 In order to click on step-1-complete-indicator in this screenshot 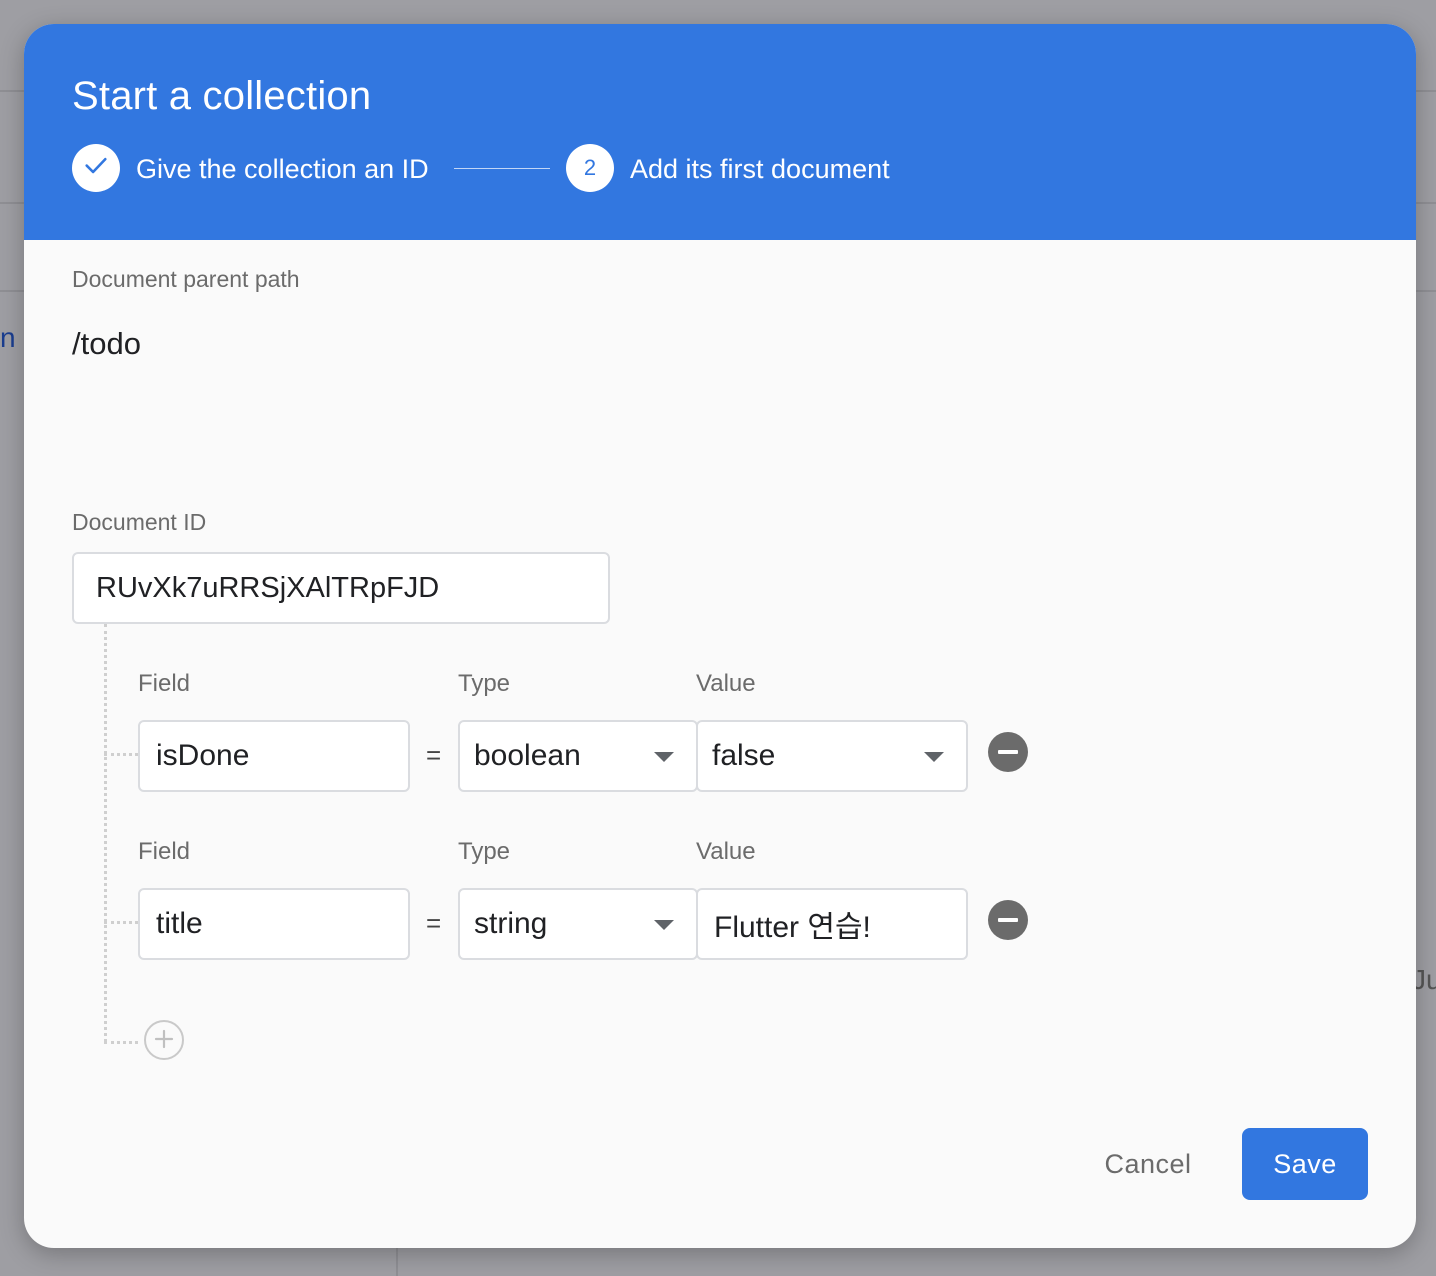, I will do `click(96, 168)`.